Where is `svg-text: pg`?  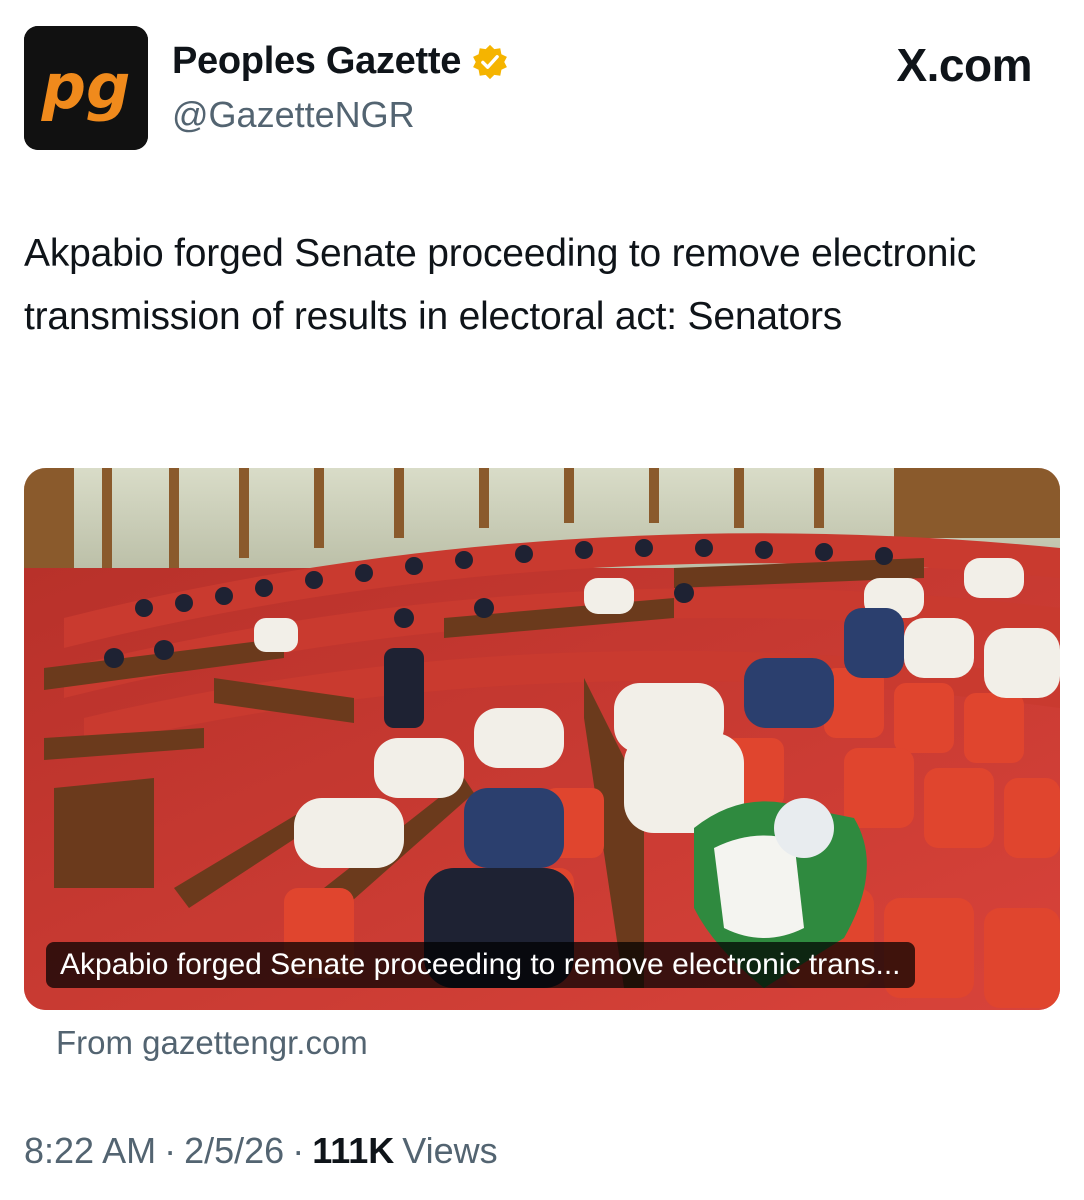 svg-text: pg is located at coordinates (86, 86).